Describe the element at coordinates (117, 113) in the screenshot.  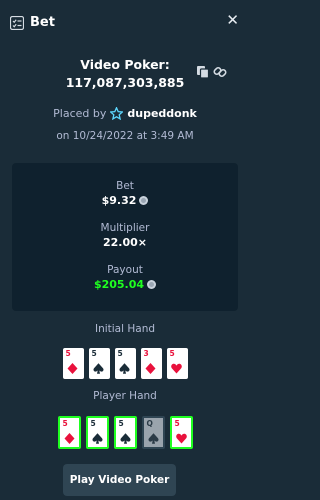
I see `vip-star-icon` at that location.